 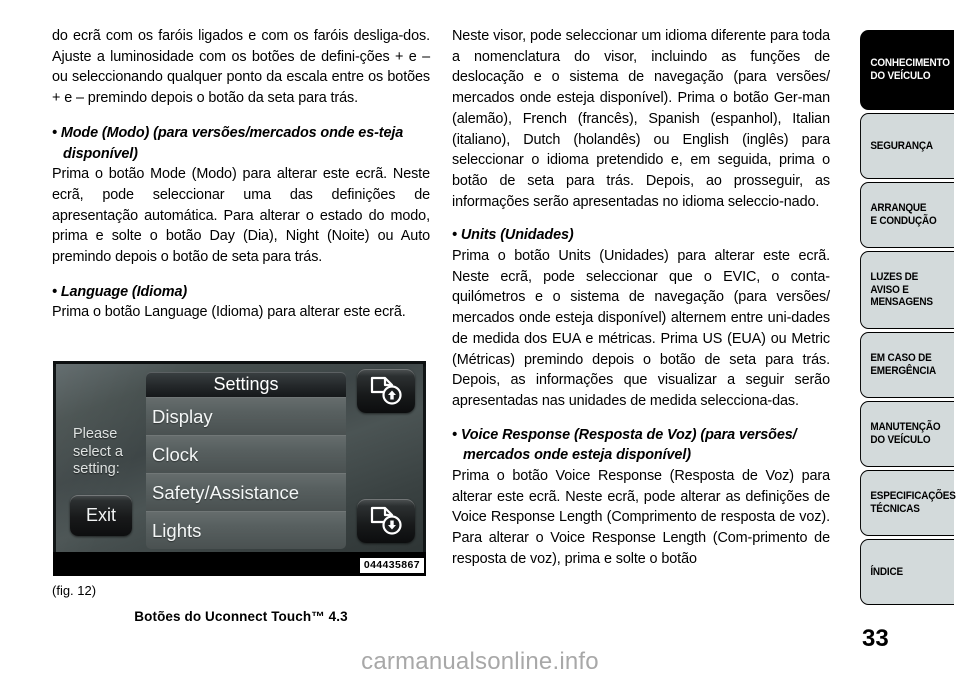 I want to click on tab-line-1: EM CASO DE, so click(x=901, y=358).